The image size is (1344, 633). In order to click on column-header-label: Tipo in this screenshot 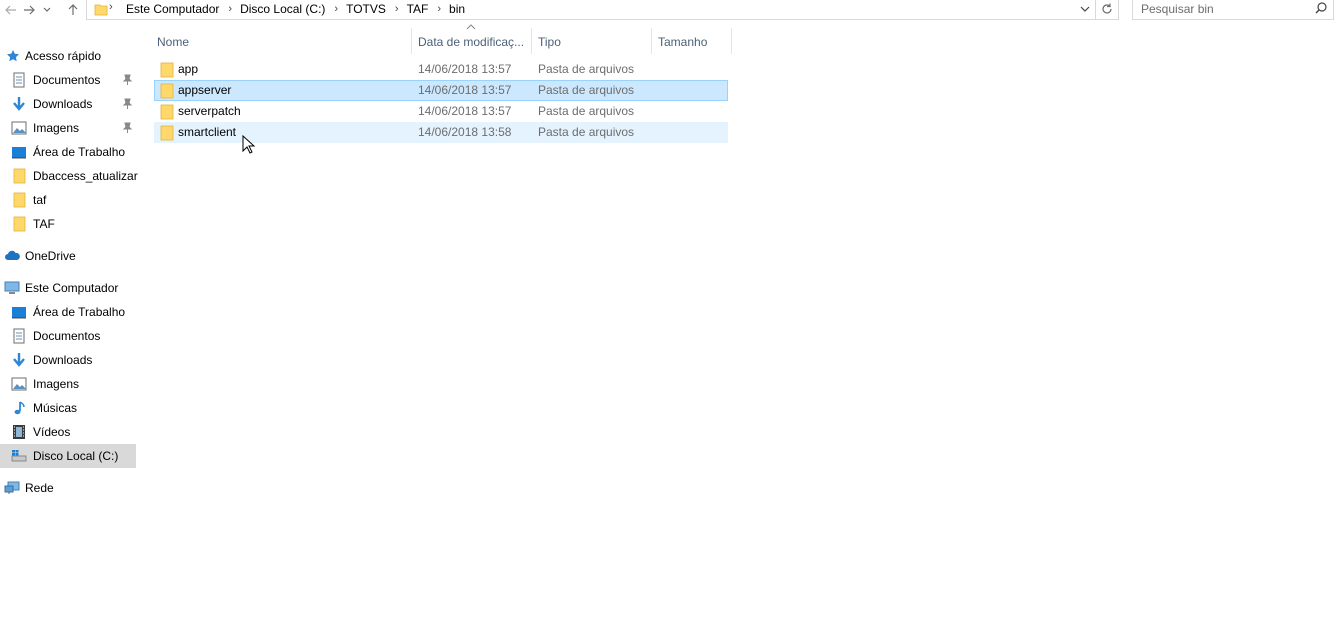, I will do `click(549, 42)`.